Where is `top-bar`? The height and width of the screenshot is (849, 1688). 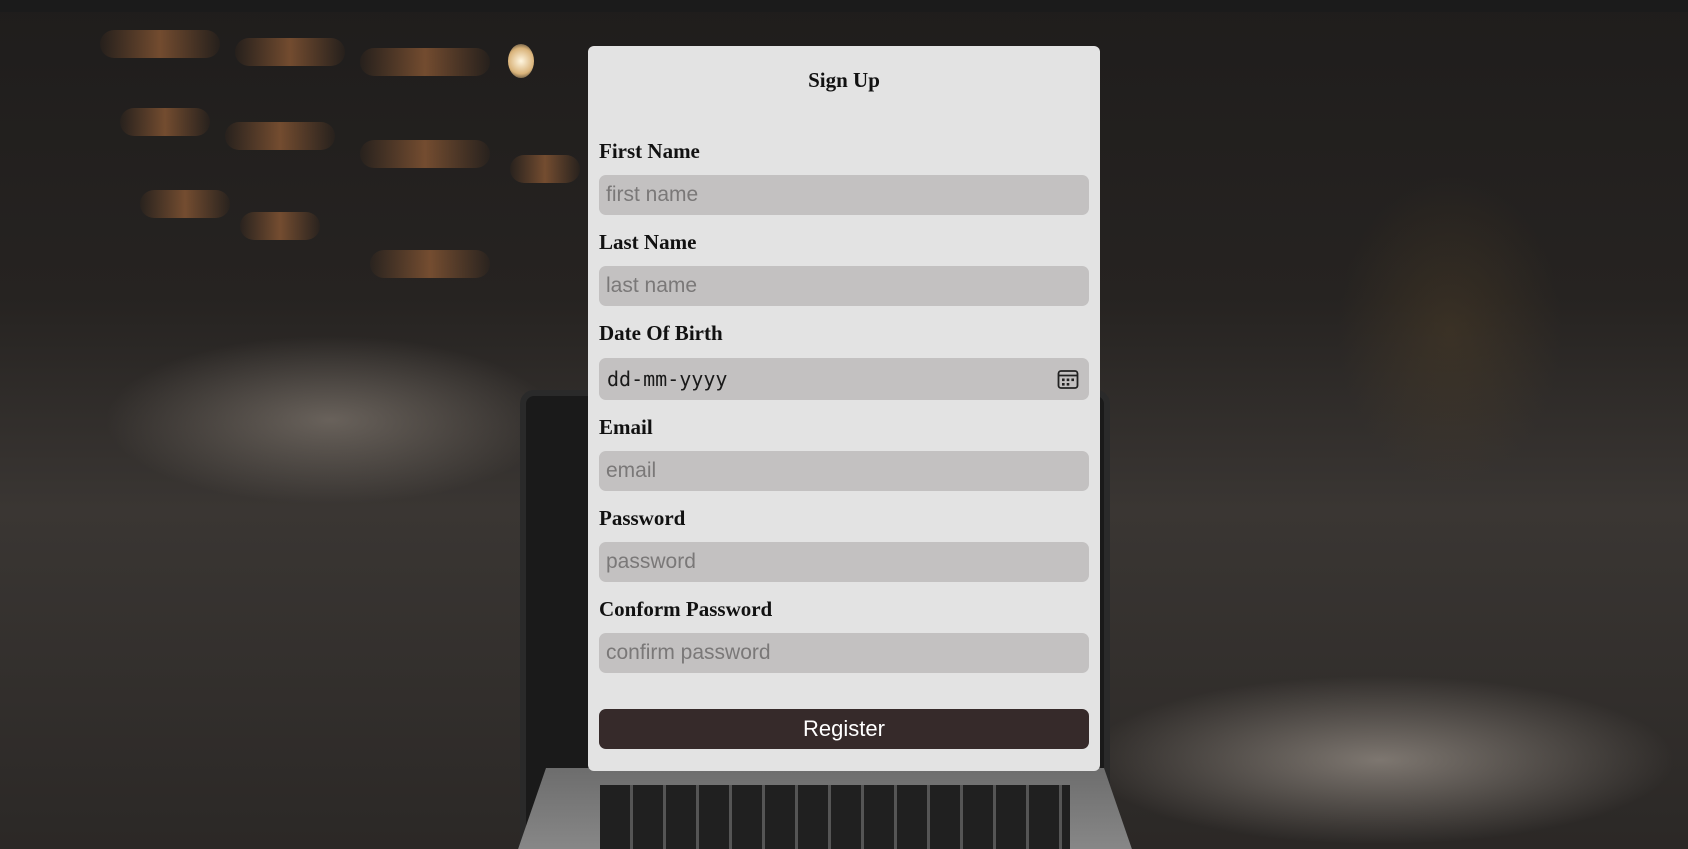
top-bar is located at coordinates (844, 6).